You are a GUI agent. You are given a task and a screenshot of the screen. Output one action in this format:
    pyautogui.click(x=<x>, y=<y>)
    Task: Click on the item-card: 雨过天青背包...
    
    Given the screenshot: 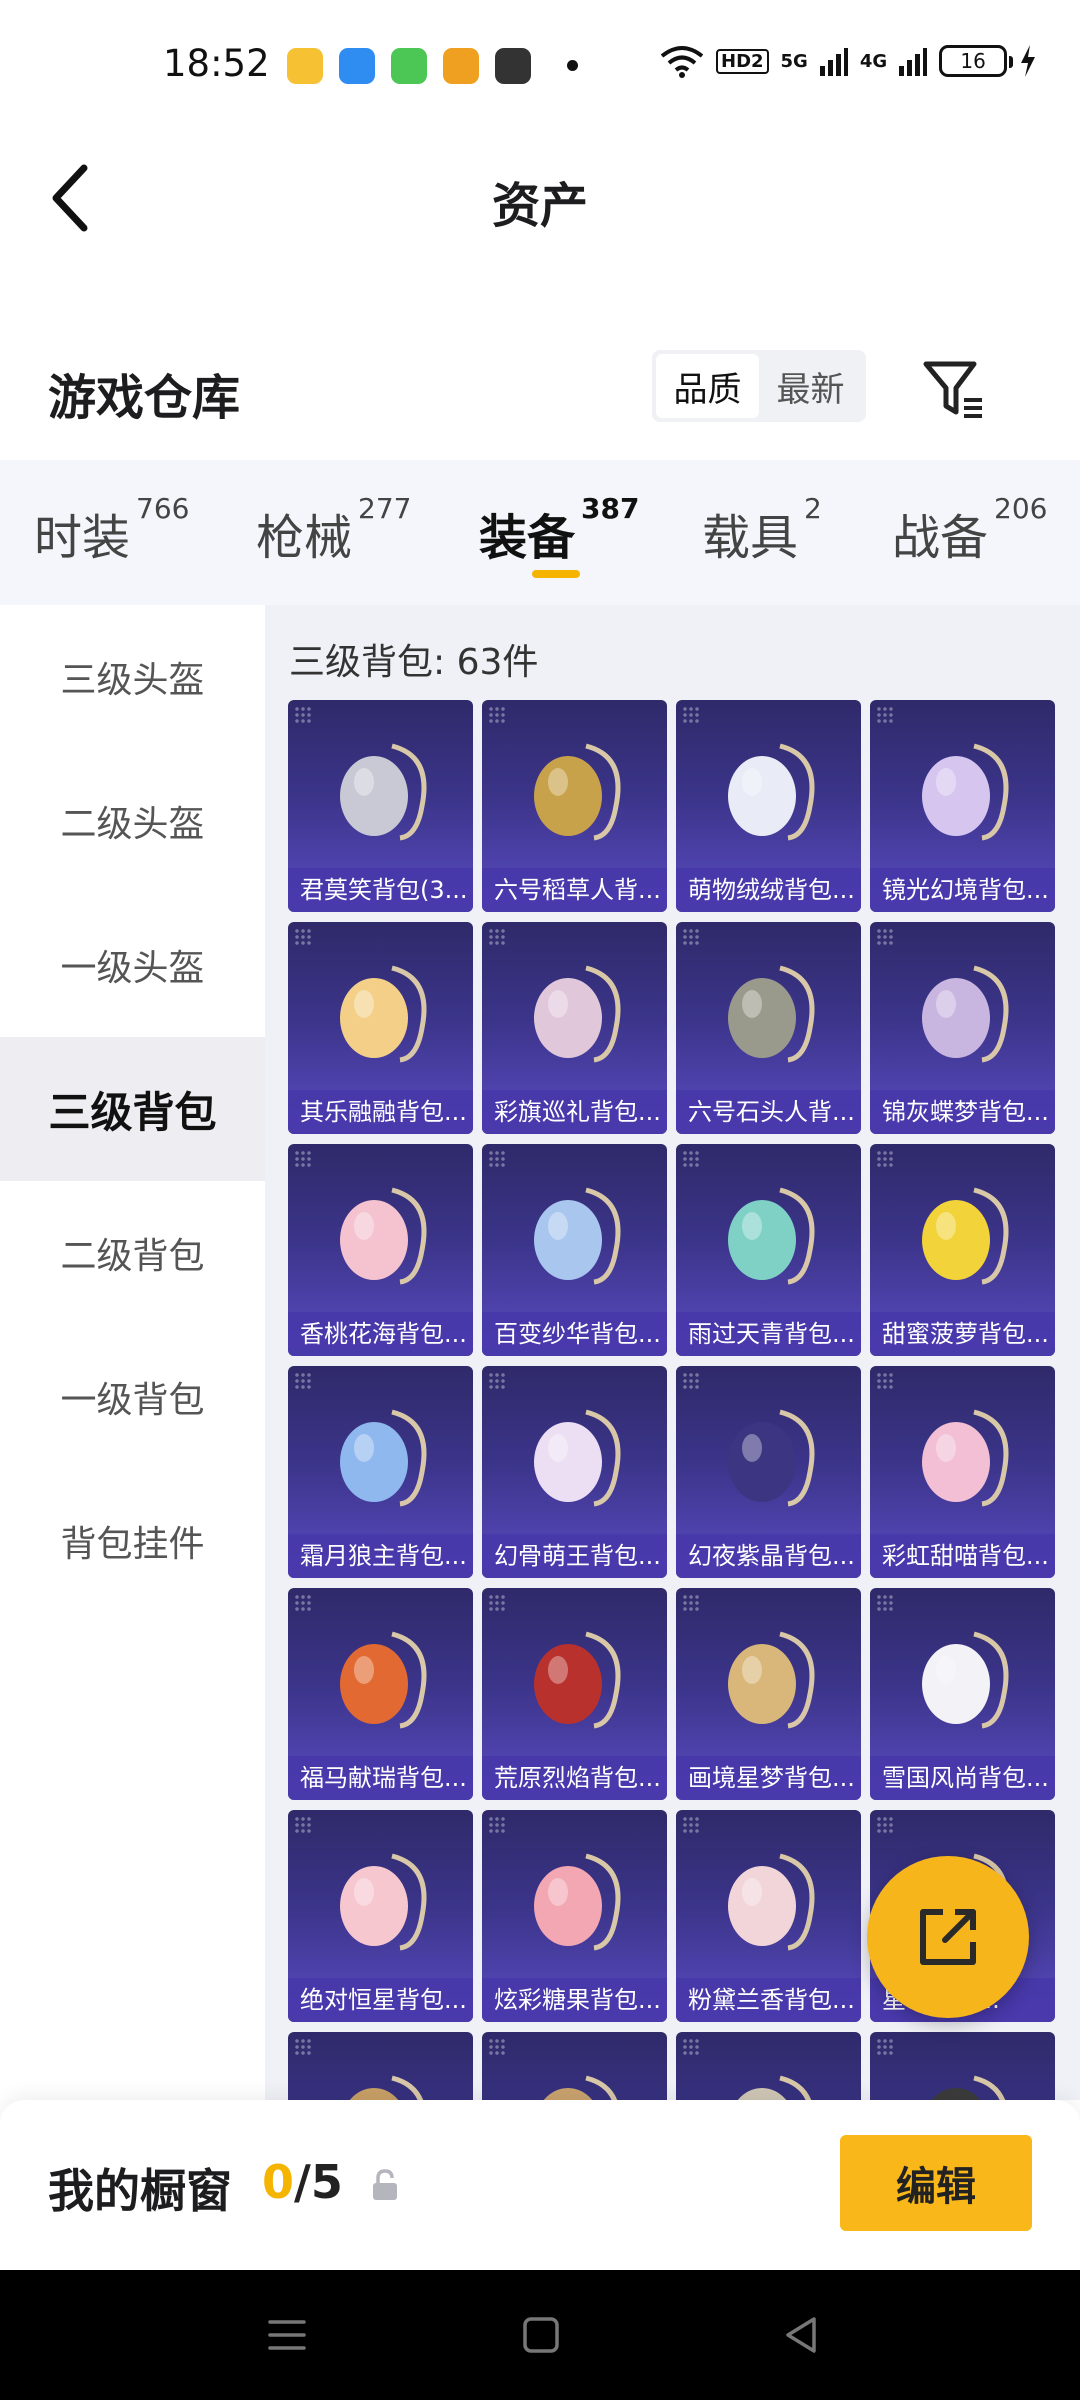 What is the action you would take?
    pyautogui.click(x=768, y=1250)
    